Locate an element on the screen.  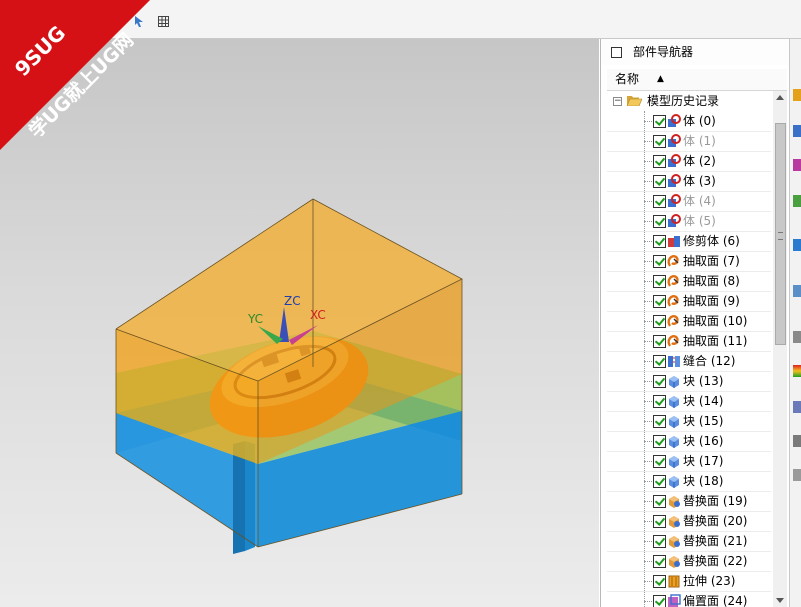
feature-row: 缝合 (12) is located at coordinates (689, 361).